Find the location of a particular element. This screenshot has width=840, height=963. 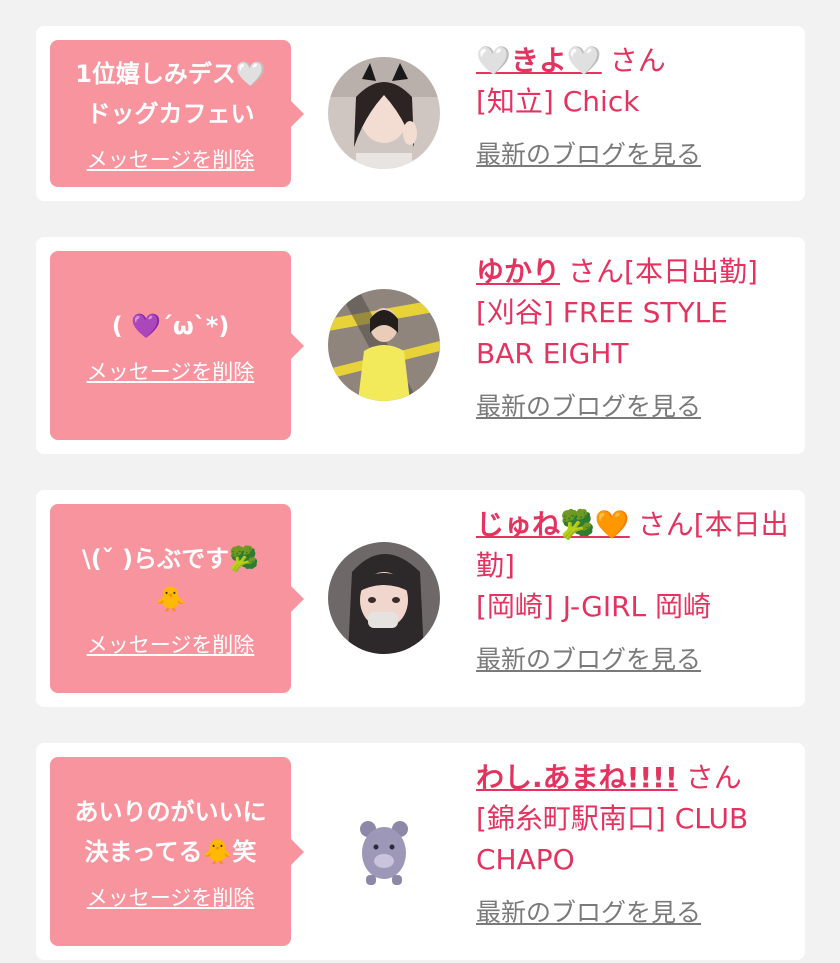

shop-name: [刈谷] FREE STYLE BAR EIGHT is located at coordinates (633, 333).